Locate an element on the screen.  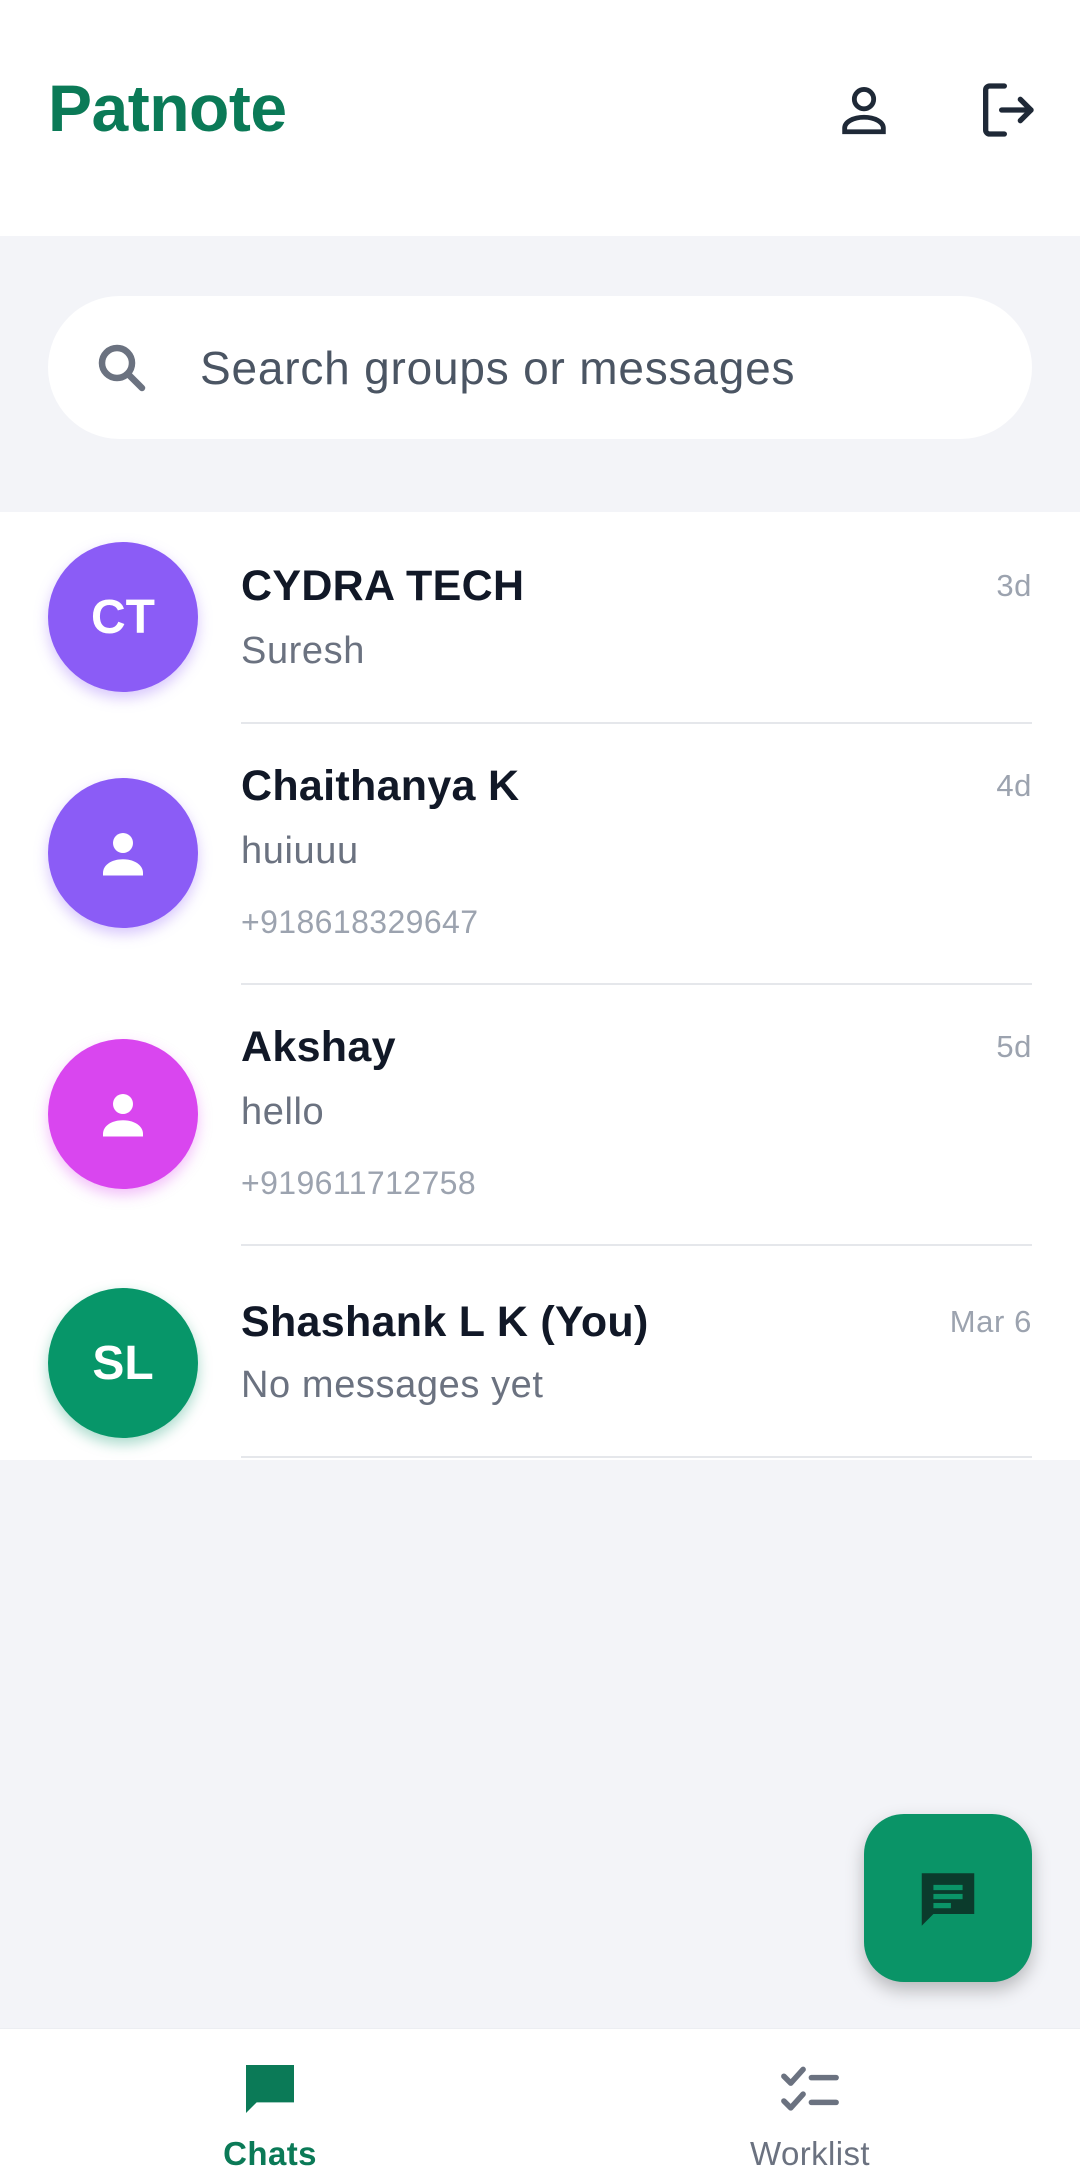
chat-last-message: hello is located at coordinates (283, 1112).